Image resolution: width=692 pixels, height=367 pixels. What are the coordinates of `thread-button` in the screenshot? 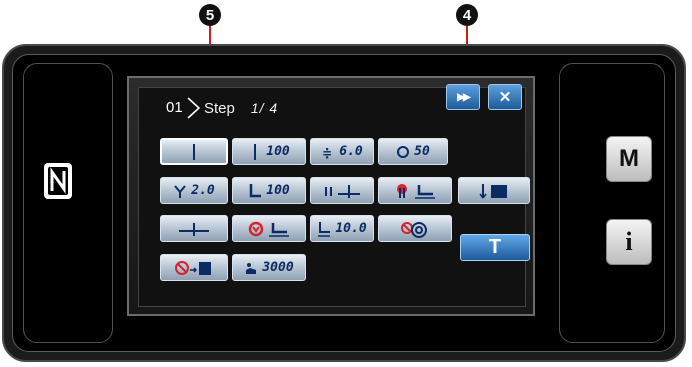 It's located at (194, 151).